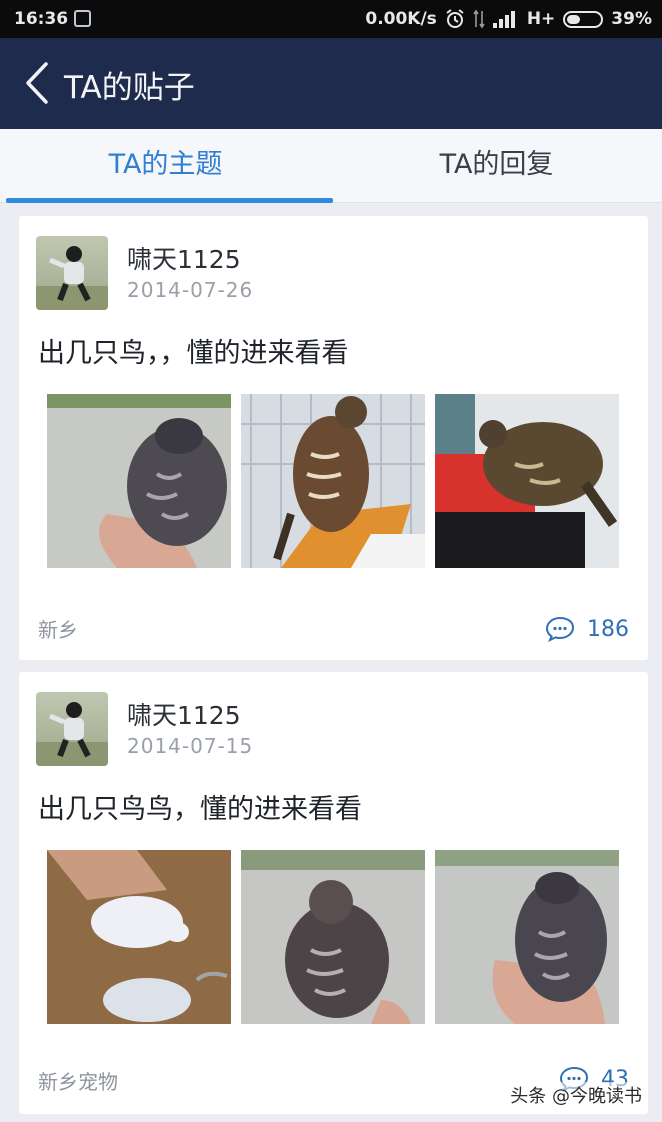  What do you see at coordinates (631, 19) in the screenshot?
I see `battery-level: 39%` at bounding box center [631, 19].